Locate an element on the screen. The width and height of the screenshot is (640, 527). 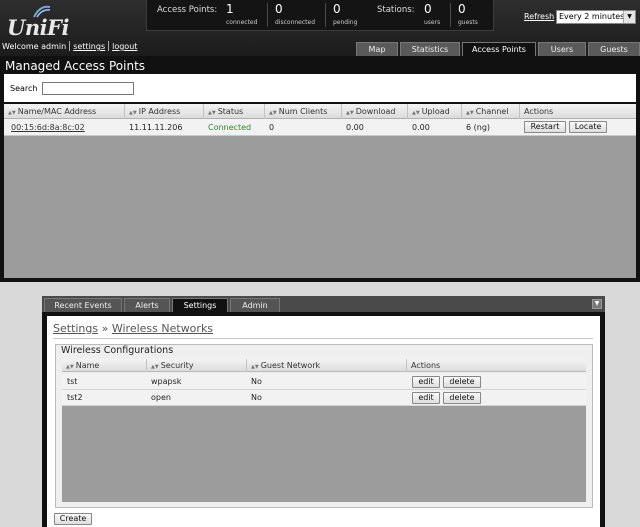
ap-upload: 0.00 is located at coordinates (421, 127).